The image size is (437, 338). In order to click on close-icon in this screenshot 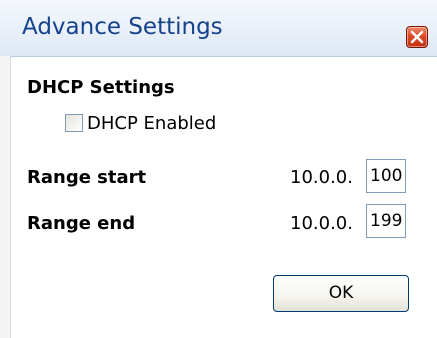, I will do `click(417, 37)`.